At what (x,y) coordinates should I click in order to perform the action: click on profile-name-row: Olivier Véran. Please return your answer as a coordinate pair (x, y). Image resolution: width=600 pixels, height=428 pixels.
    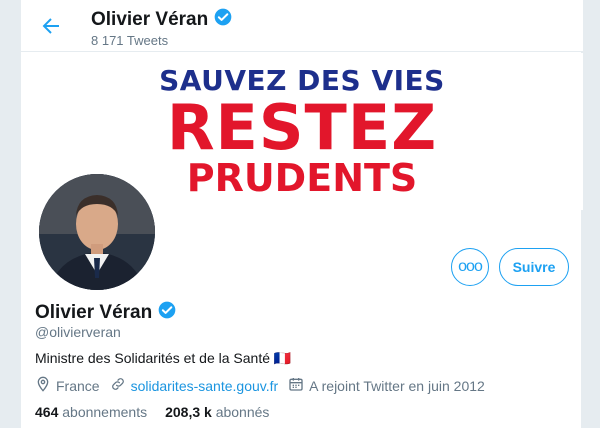
    Looking at the image, I should click on (106, 313).